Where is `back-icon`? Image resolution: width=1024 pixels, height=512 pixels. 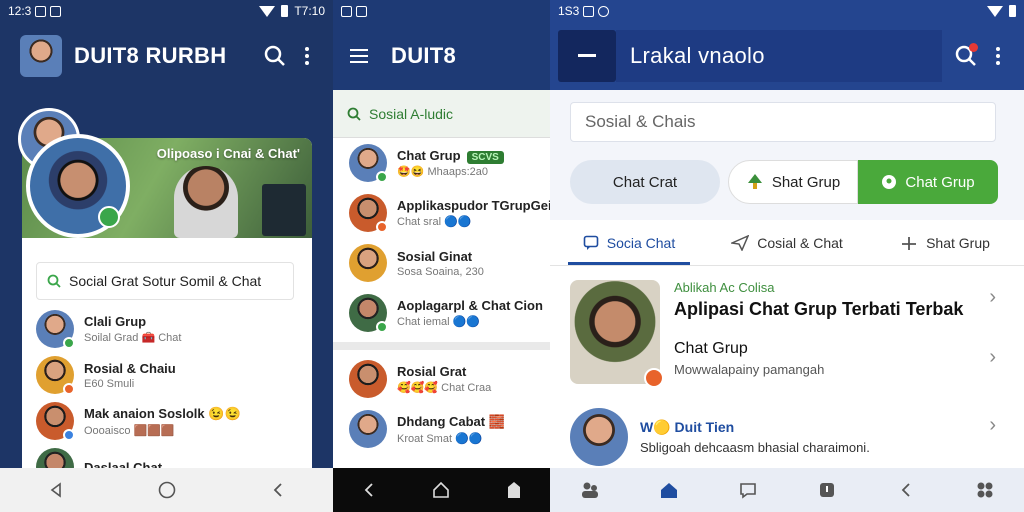
back-icon is located at coordinates (56, 490).